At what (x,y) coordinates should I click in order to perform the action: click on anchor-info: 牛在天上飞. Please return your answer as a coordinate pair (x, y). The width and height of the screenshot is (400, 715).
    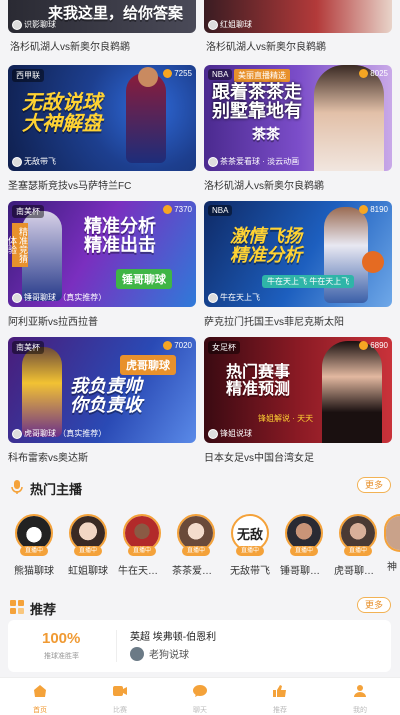
    Looking at the image, I should click on (234, 297).